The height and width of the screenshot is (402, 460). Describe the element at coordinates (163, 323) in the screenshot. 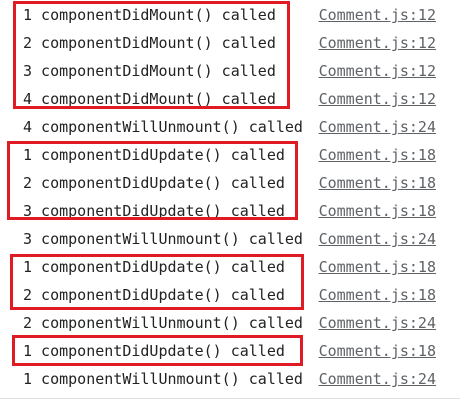

I see `log-message: 2 componentWillUnmount() called` at that location.